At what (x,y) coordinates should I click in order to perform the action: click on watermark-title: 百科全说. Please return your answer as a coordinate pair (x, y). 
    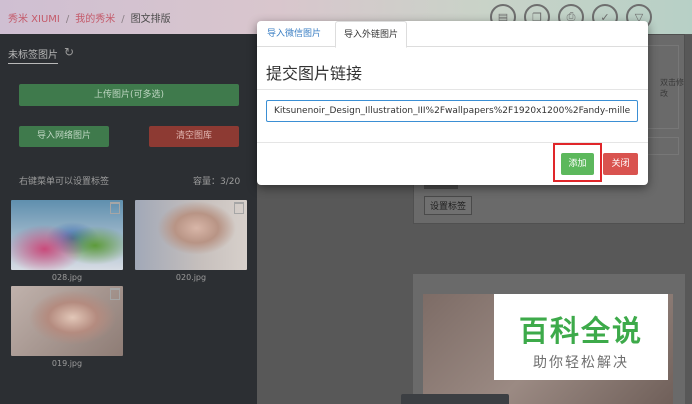
    Looking at the image, I should click on (580, 331).